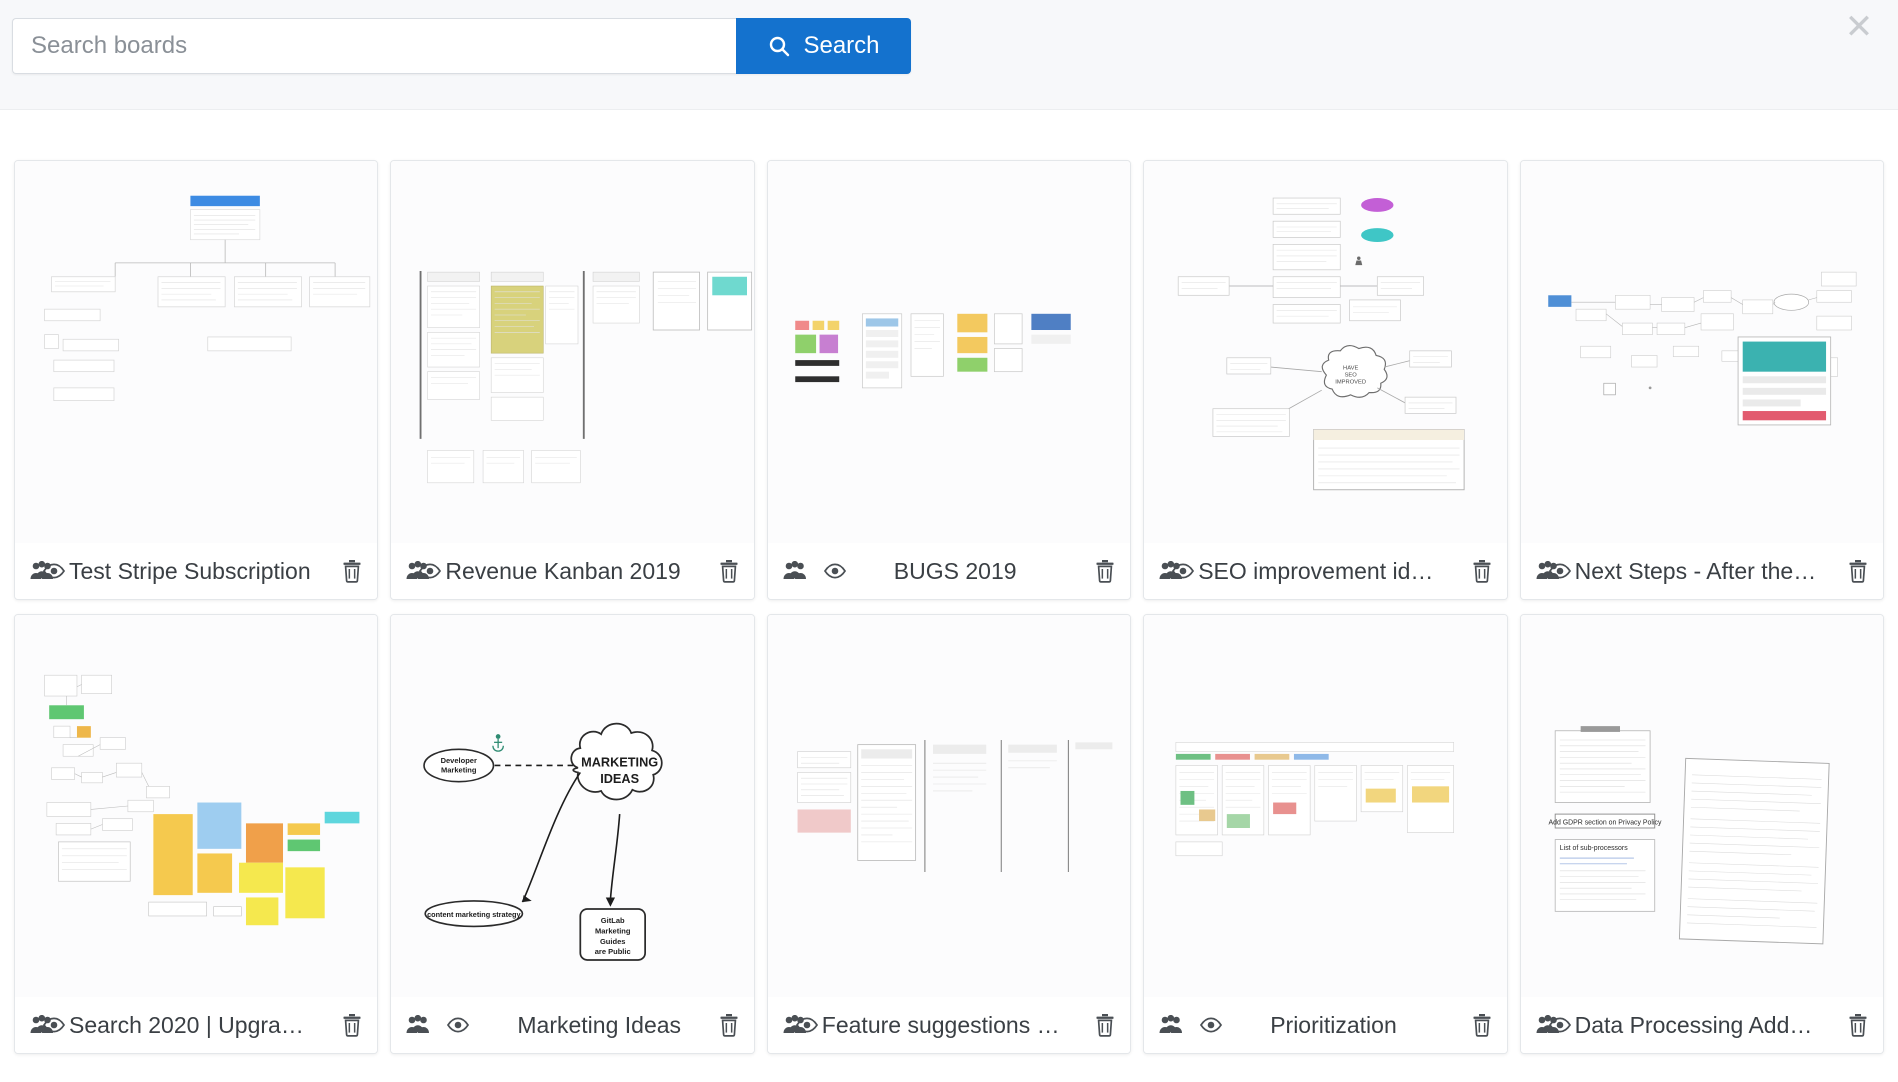 The width and height of the screenshot is (1898, 1082). I want to click on search-toolbar: Search ✕, so click(949, 55).